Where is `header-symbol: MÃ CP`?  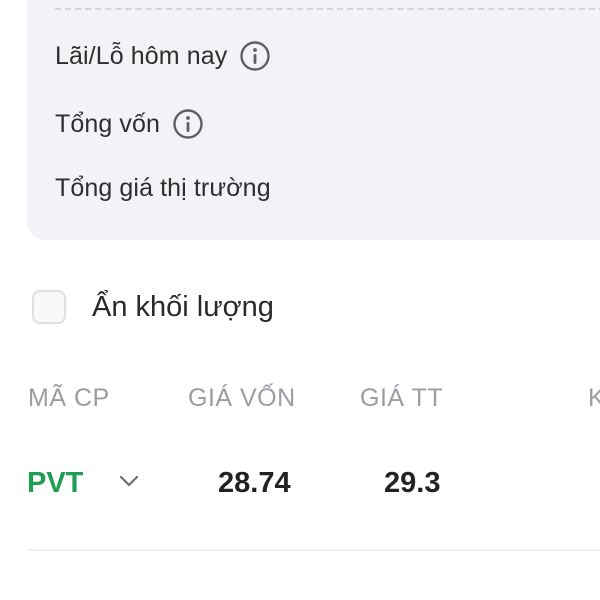 header-symbol: MÃ CP is located at coordinates (69, 398).